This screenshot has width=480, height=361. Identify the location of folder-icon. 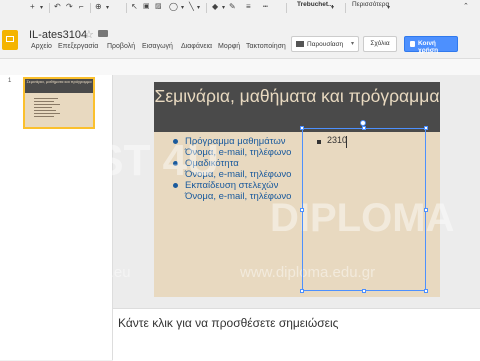
(103, 33).